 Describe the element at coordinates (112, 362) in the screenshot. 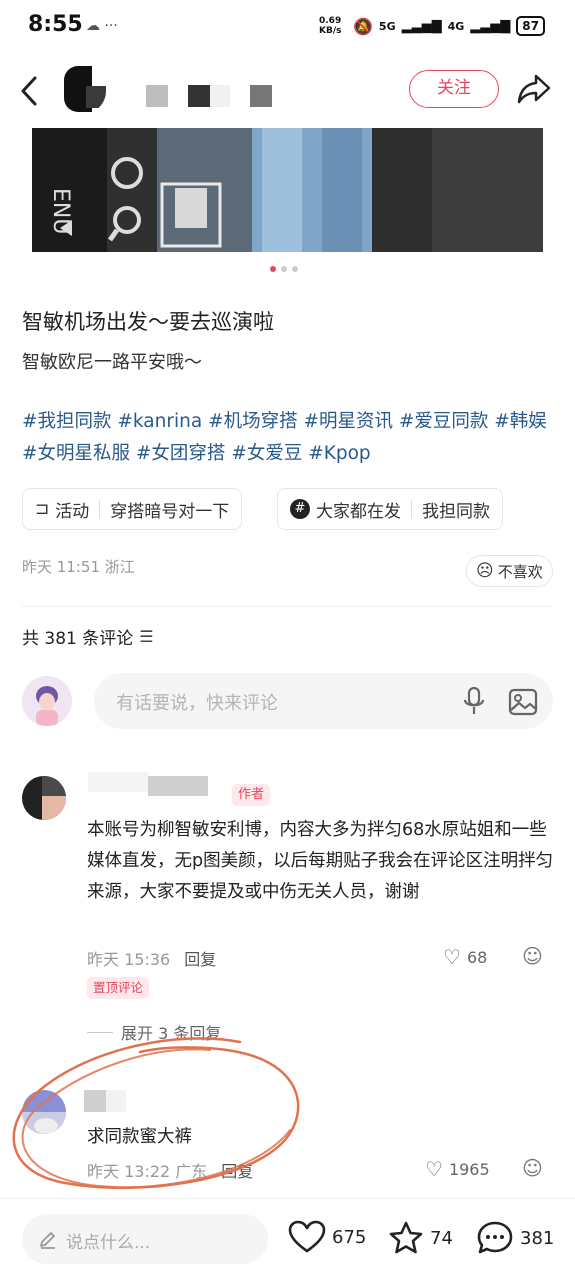

I see `post-description: 智敏欧尼一路平安哦～` at that location.